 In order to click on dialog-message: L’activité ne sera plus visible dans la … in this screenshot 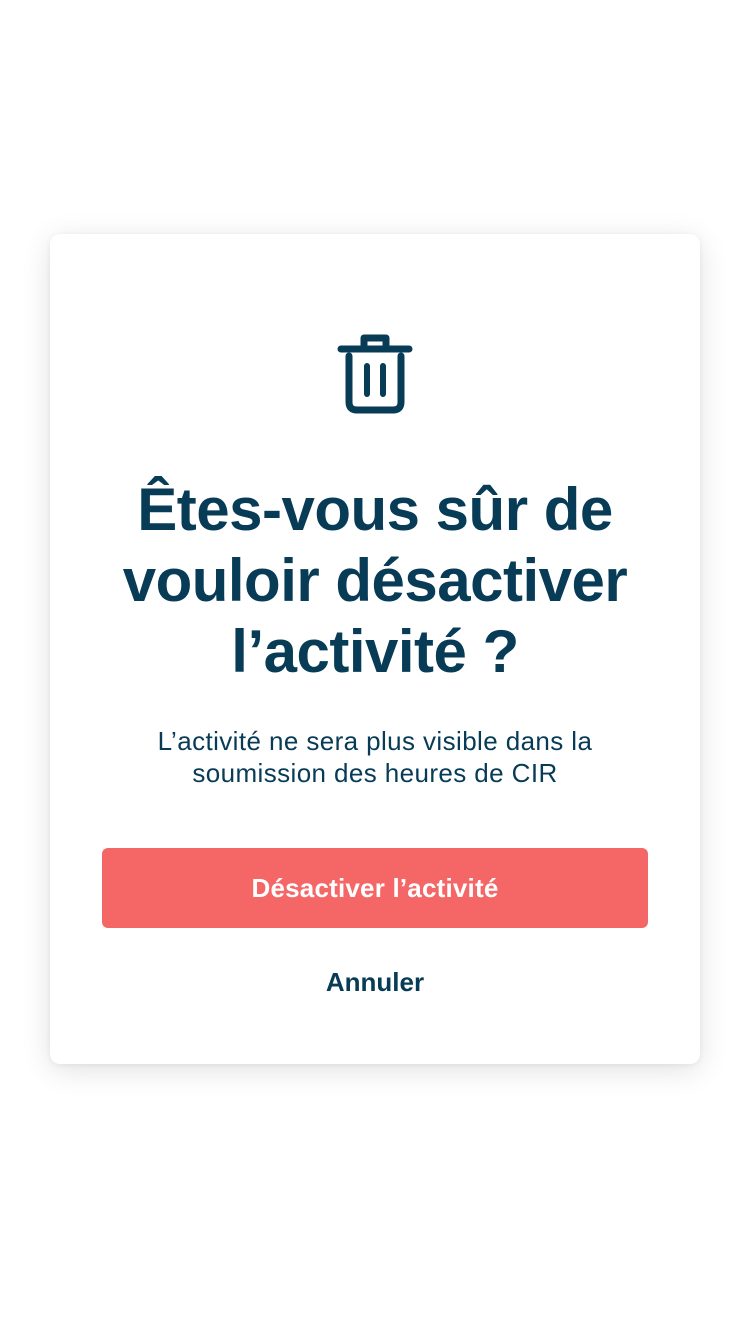, I will do `click(375, 757)`.